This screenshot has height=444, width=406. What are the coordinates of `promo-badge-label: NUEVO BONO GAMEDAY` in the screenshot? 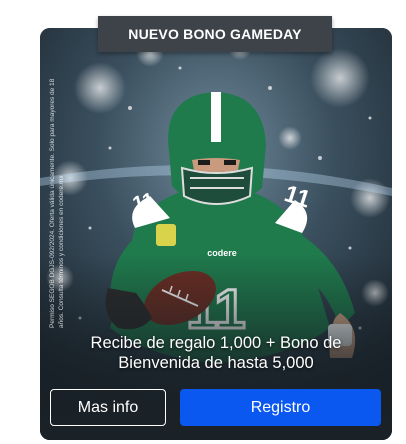 It's located at (215, 34).